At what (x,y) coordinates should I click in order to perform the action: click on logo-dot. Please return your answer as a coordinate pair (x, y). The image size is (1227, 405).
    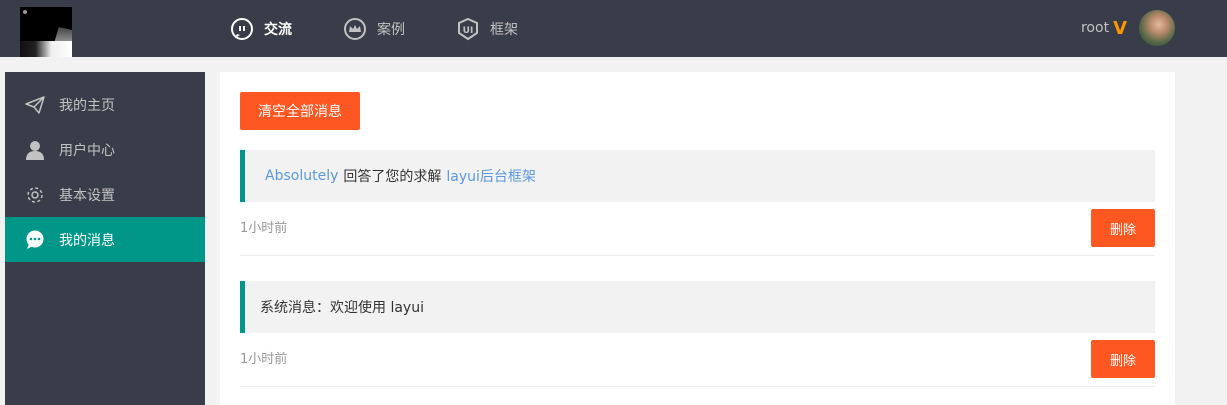
    Looking at the image, I should click on (25, 12).